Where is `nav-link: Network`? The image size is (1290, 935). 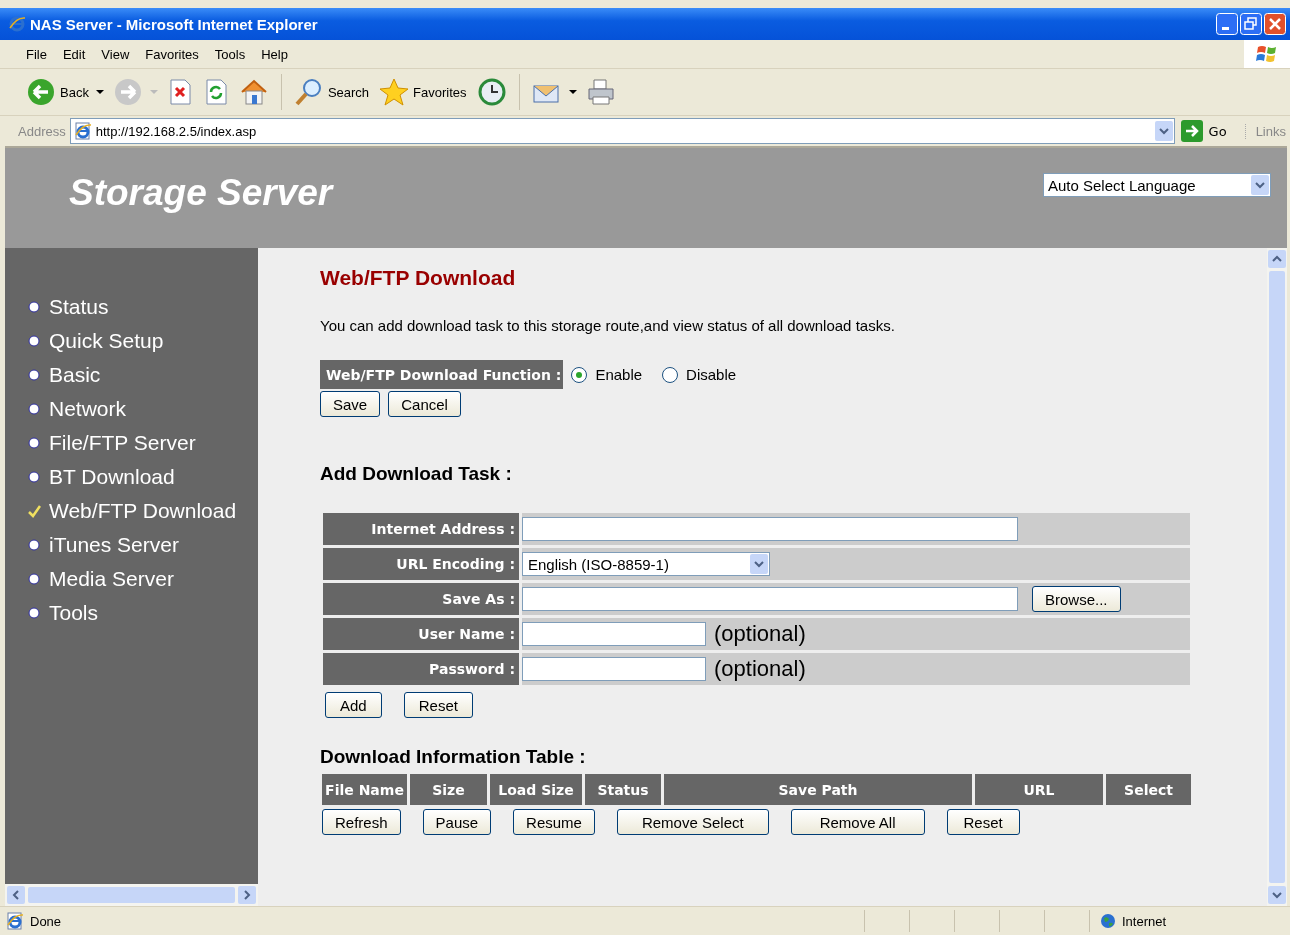
nav-link: Network is located at coordinates (131, 409).